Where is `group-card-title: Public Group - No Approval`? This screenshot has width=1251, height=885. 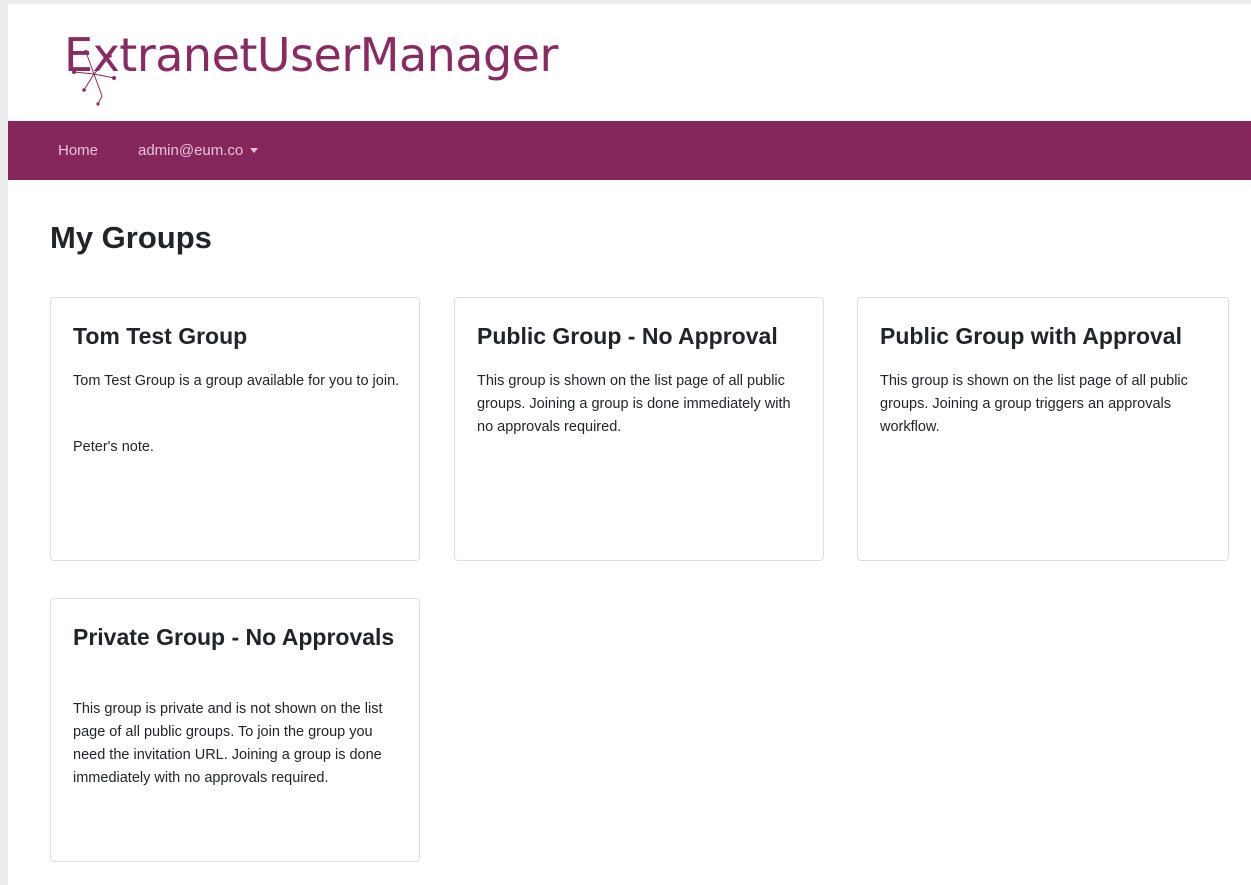 group-card-title: Public Group - No Approval is located at coordinates (627, 336).